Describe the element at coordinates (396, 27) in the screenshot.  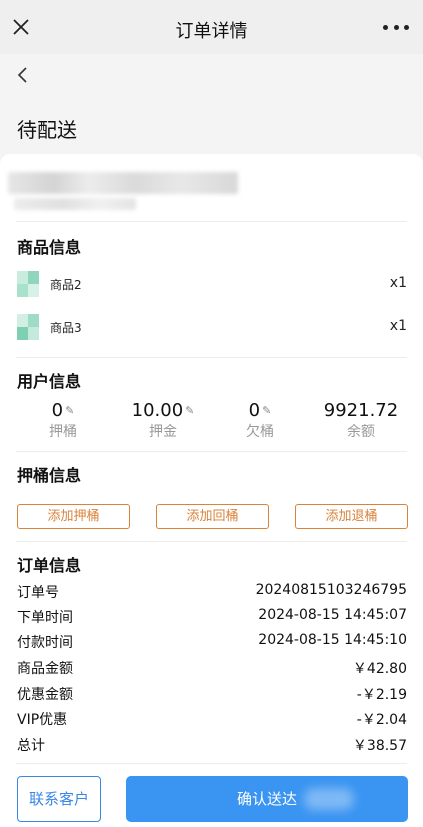
I see `more-icon` at that location.